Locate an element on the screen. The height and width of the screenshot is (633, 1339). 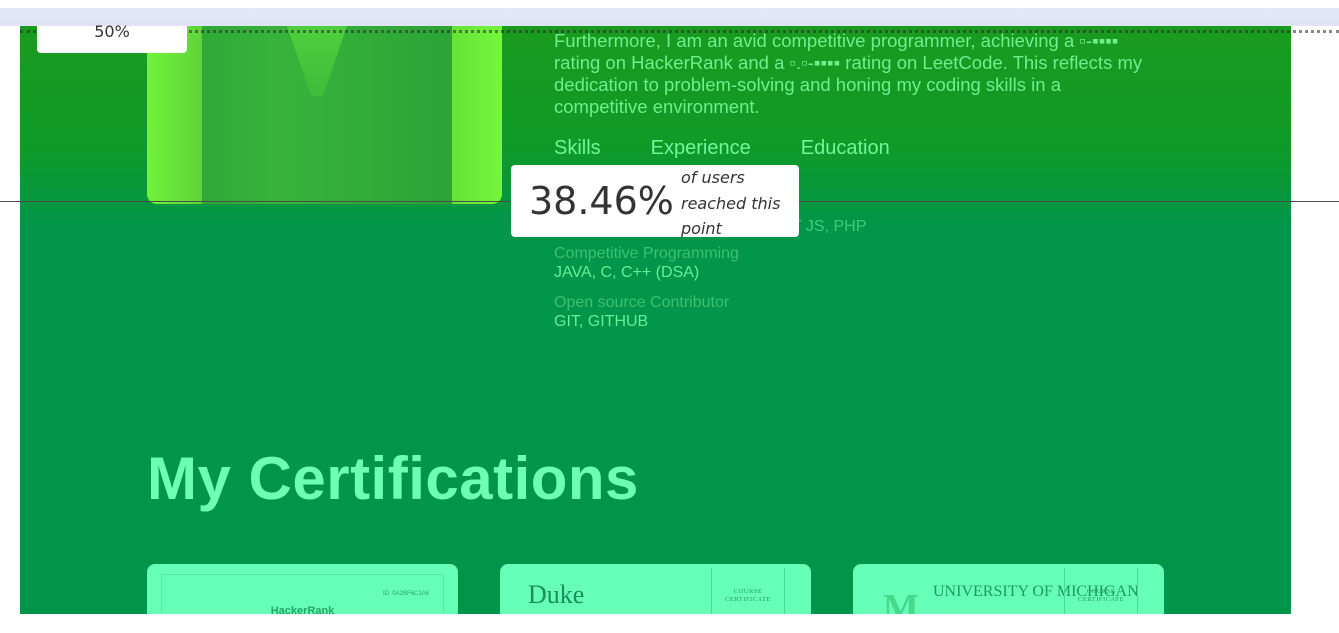
certificate-border: ID: 0A2BF6C1A6 HackerRank is located at coordinates (302, 594).